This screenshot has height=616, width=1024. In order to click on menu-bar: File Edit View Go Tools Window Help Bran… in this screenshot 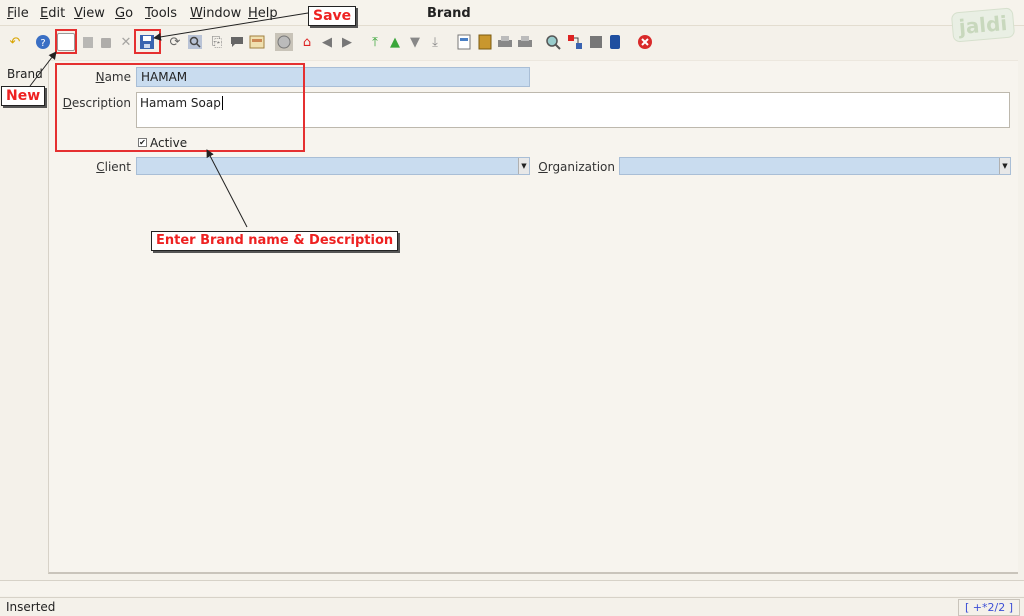, I will do `click(512, 13)`.